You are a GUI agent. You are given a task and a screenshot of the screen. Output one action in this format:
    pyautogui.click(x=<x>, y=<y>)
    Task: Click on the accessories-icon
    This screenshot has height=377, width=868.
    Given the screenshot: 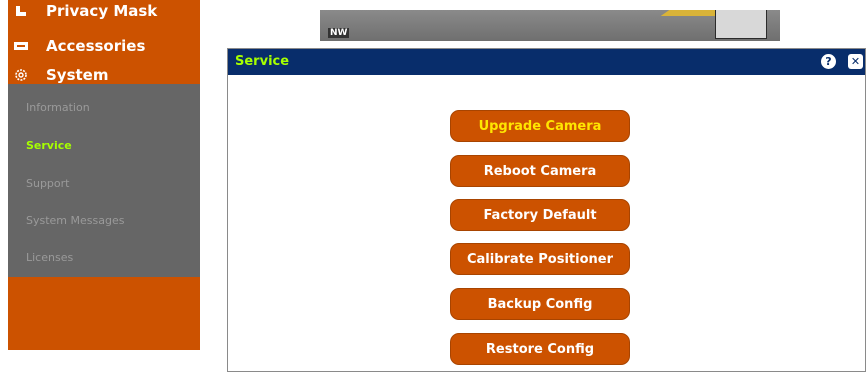 What is the action you would take?
    pyautogui.click(x=21, y=46)
    